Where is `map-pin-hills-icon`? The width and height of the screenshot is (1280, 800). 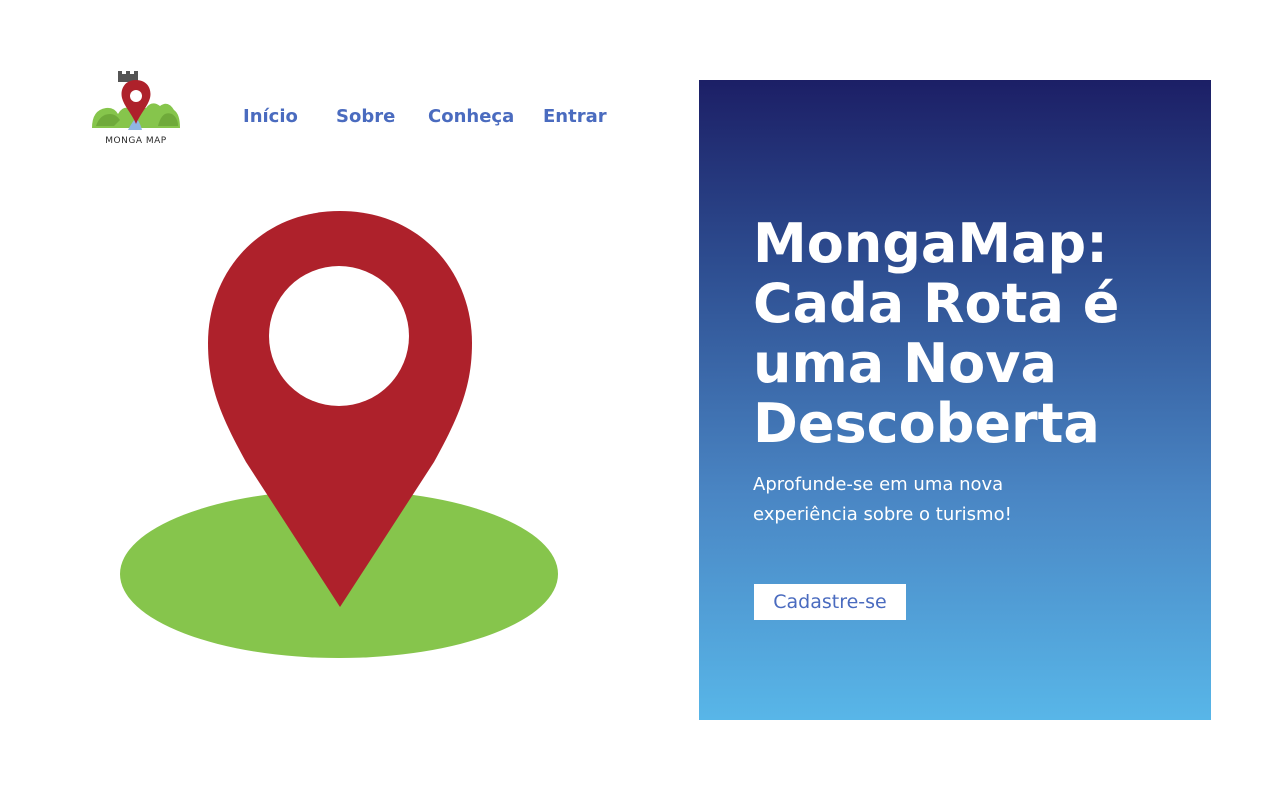 map-pin-hills-icon is located at coordinates (136, 100).